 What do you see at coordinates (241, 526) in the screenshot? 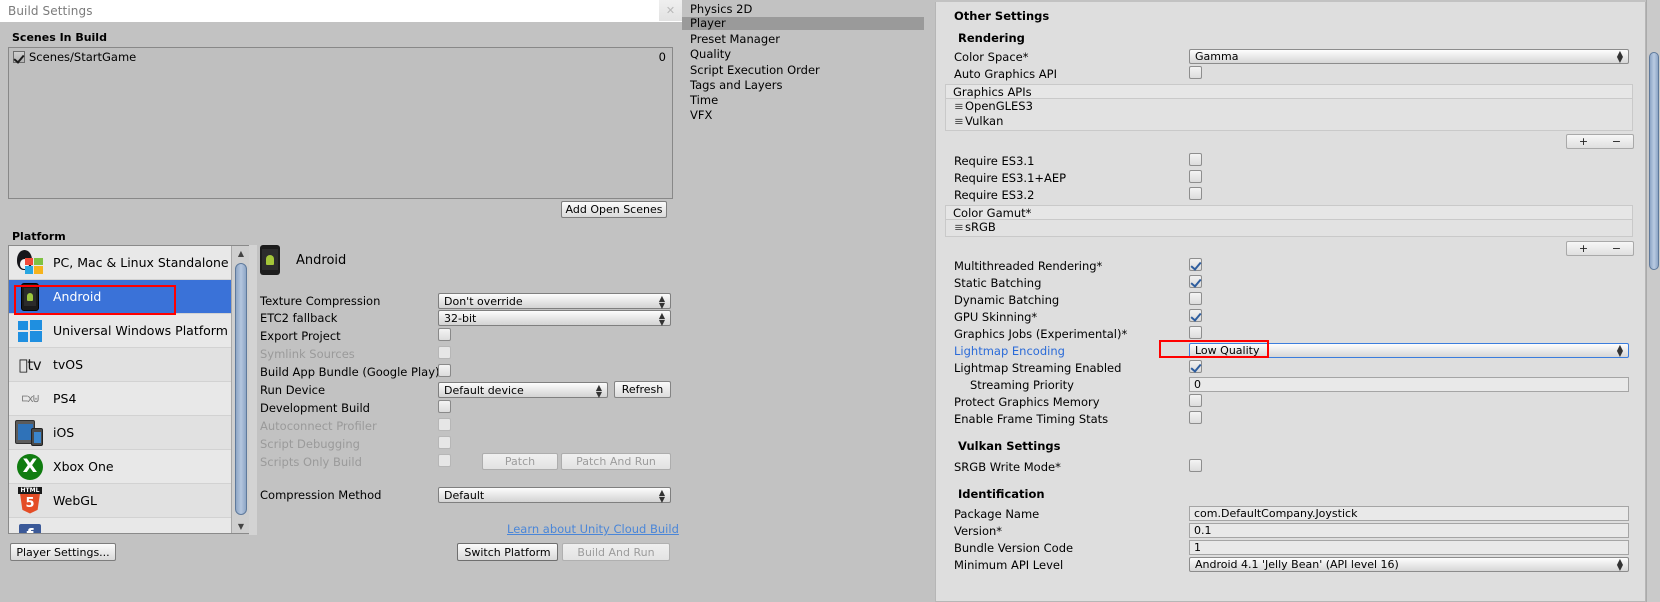
I see `scroll-down-icon: ▼` at bounding box center [241, 526].